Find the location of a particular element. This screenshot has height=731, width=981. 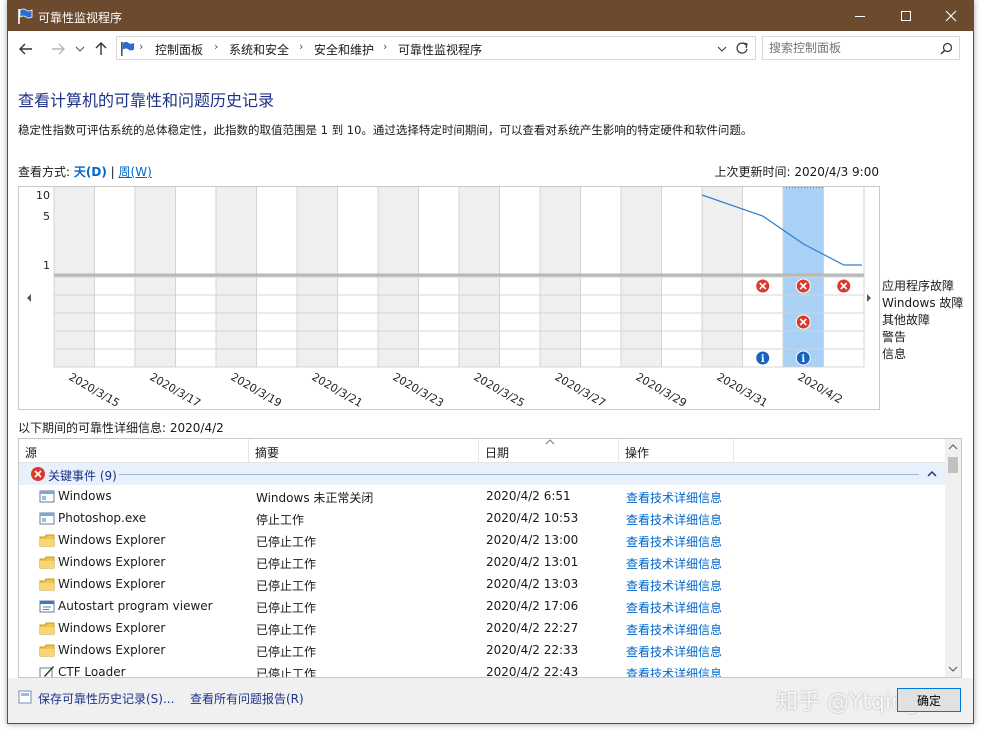

window-title: 可靠性监视程序 is located at coordinates (80, 18).